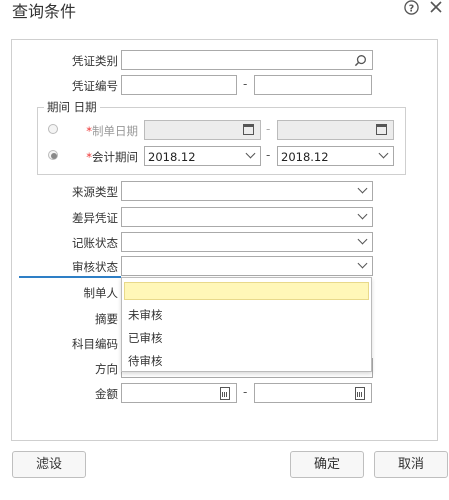 The image size is (449, 500). What do you see at coordinates (44, 11) in the screenshot?
I see `dialog-title: 查询条件` at bounding box center [44, 11].